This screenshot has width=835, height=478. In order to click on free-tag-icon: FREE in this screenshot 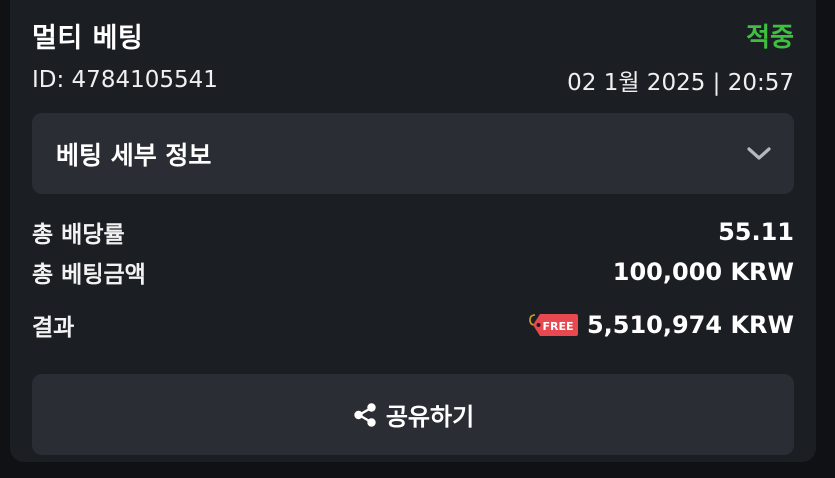, I will do `click(553, 325)`.